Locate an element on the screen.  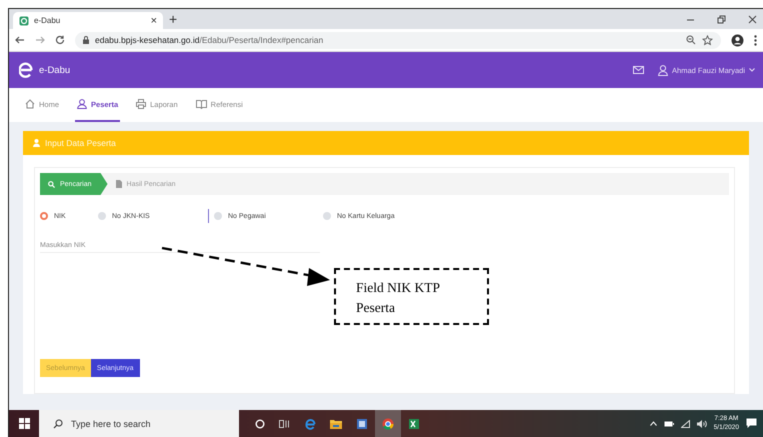
restore-icon is located at coordinates (721, 19).